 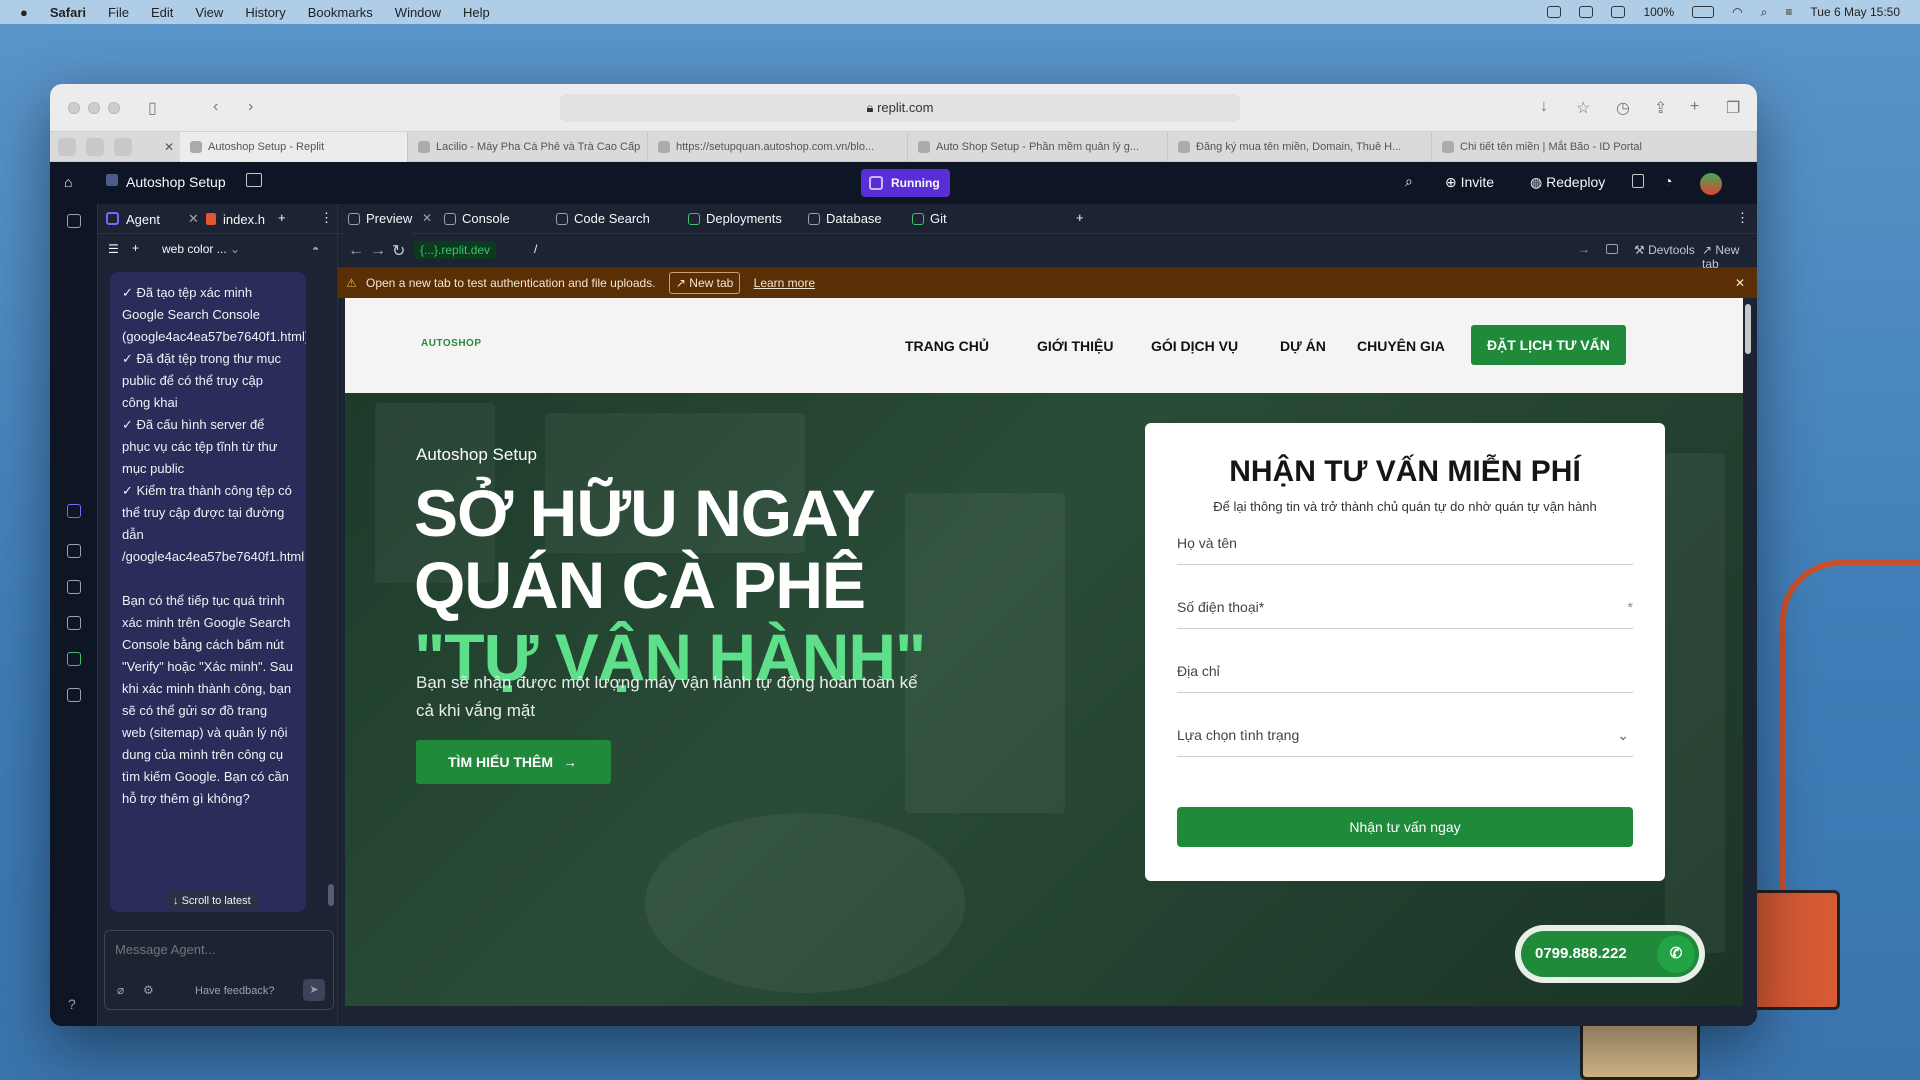 What do you see at coordinates (1737, 12) in the screenshot?
I see `wifi-icon: ◠` at bounding box center [1737, 12].